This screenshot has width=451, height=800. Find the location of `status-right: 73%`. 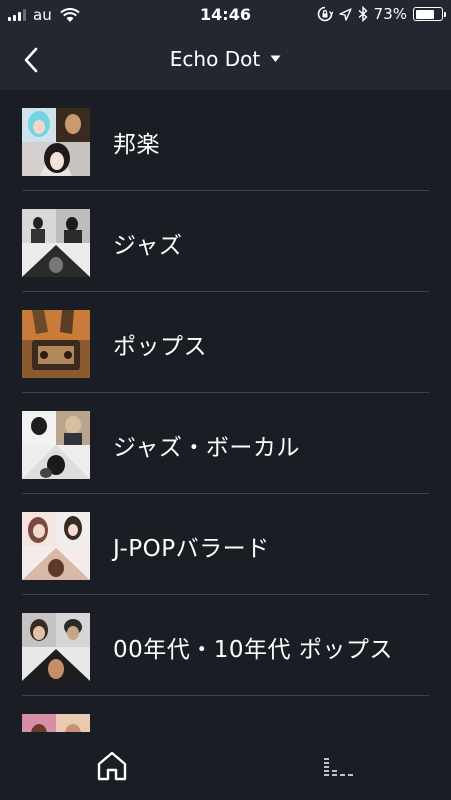

status-right: 73% is located at coordinates (381, 14).